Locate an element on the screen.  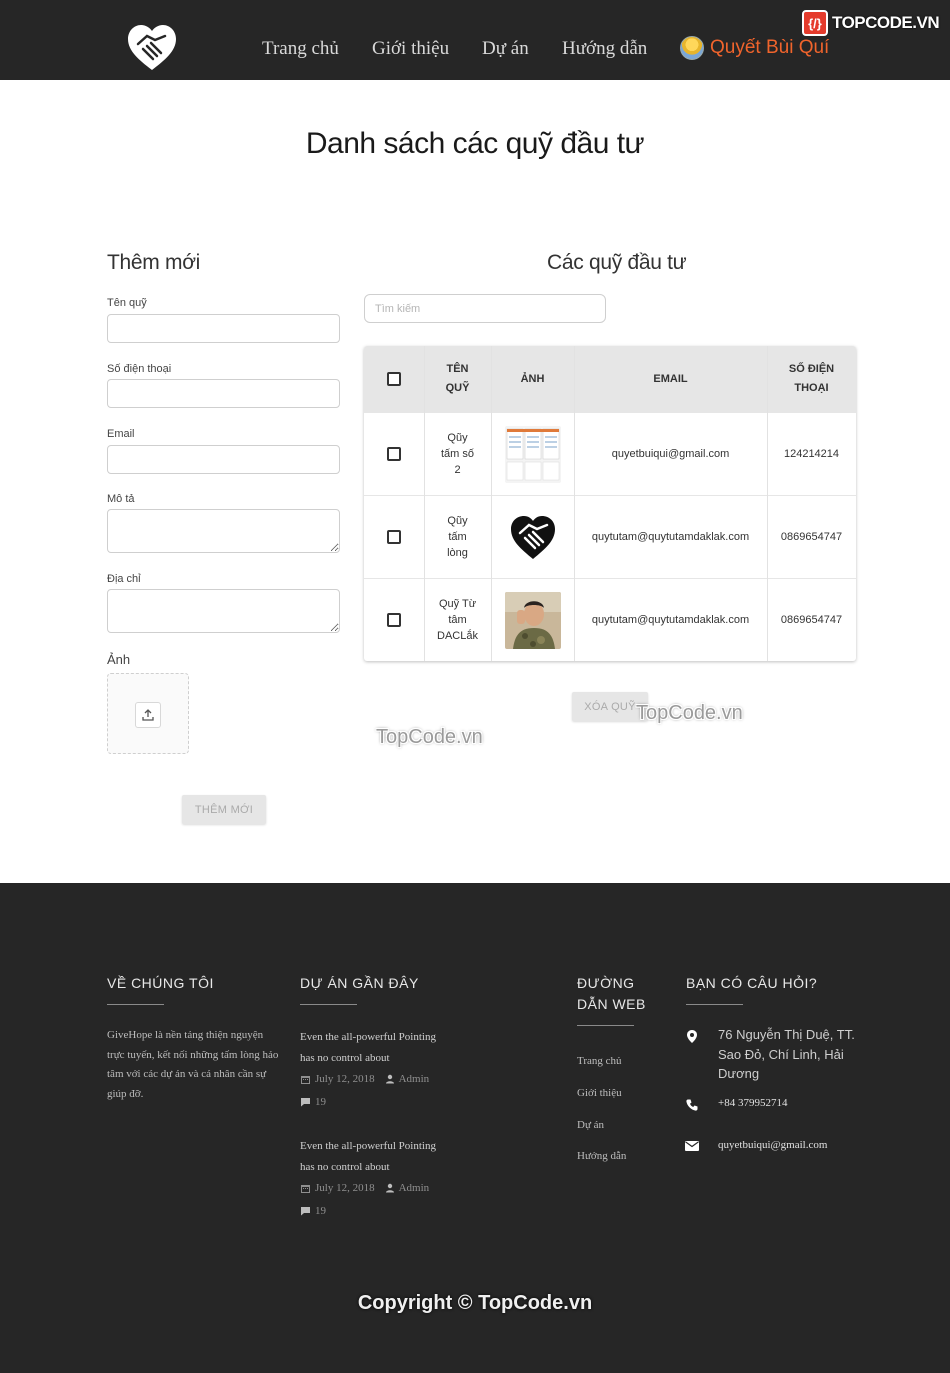
fund-list-title: Các quỹ đầu tư is located at coordinates (617, 262).